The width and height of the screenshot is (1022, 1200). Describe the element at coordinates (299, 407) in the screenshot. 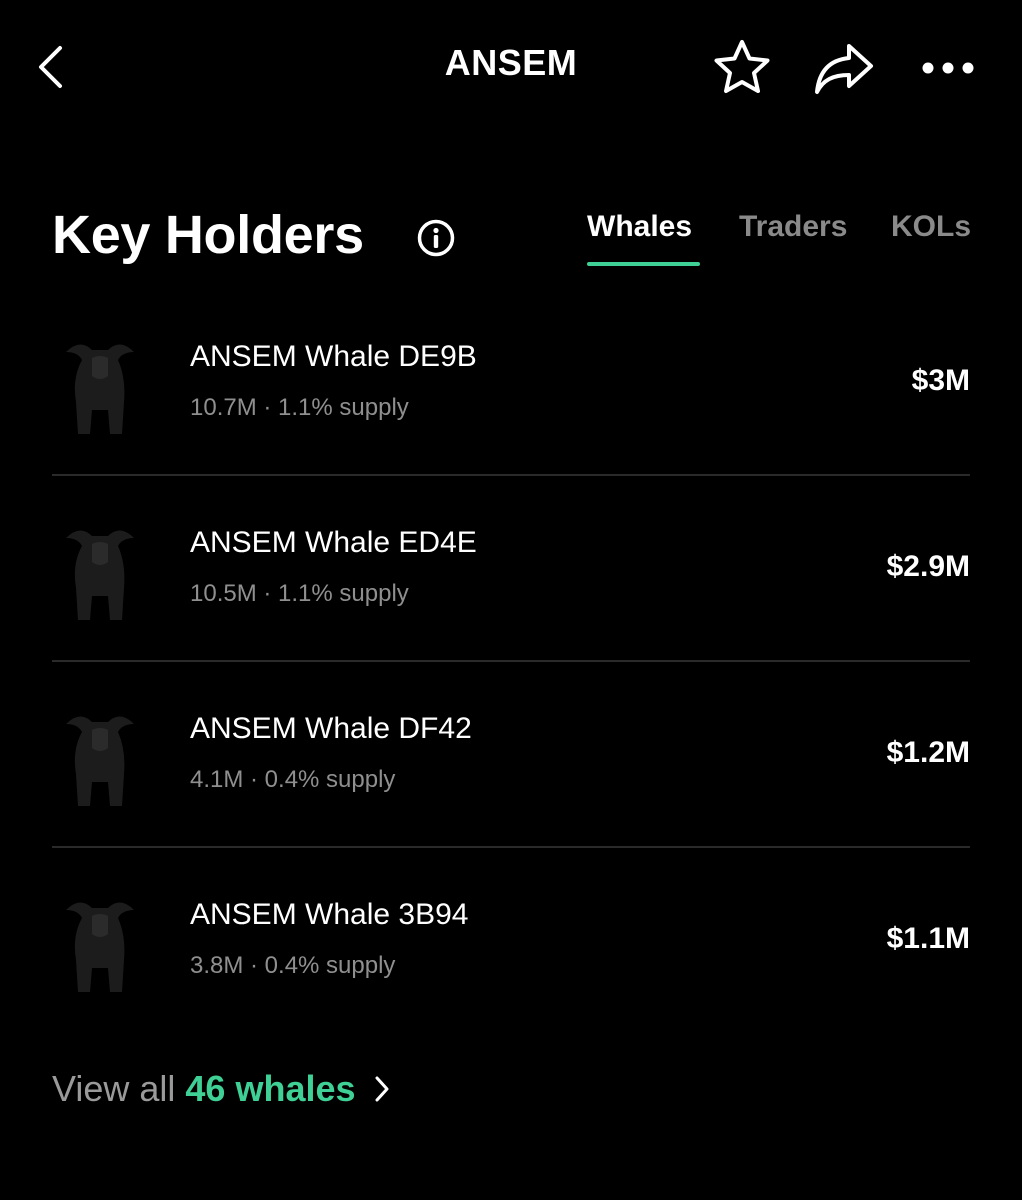

I see `holder-supply: 10.7M · 1.1% supply` at that location.